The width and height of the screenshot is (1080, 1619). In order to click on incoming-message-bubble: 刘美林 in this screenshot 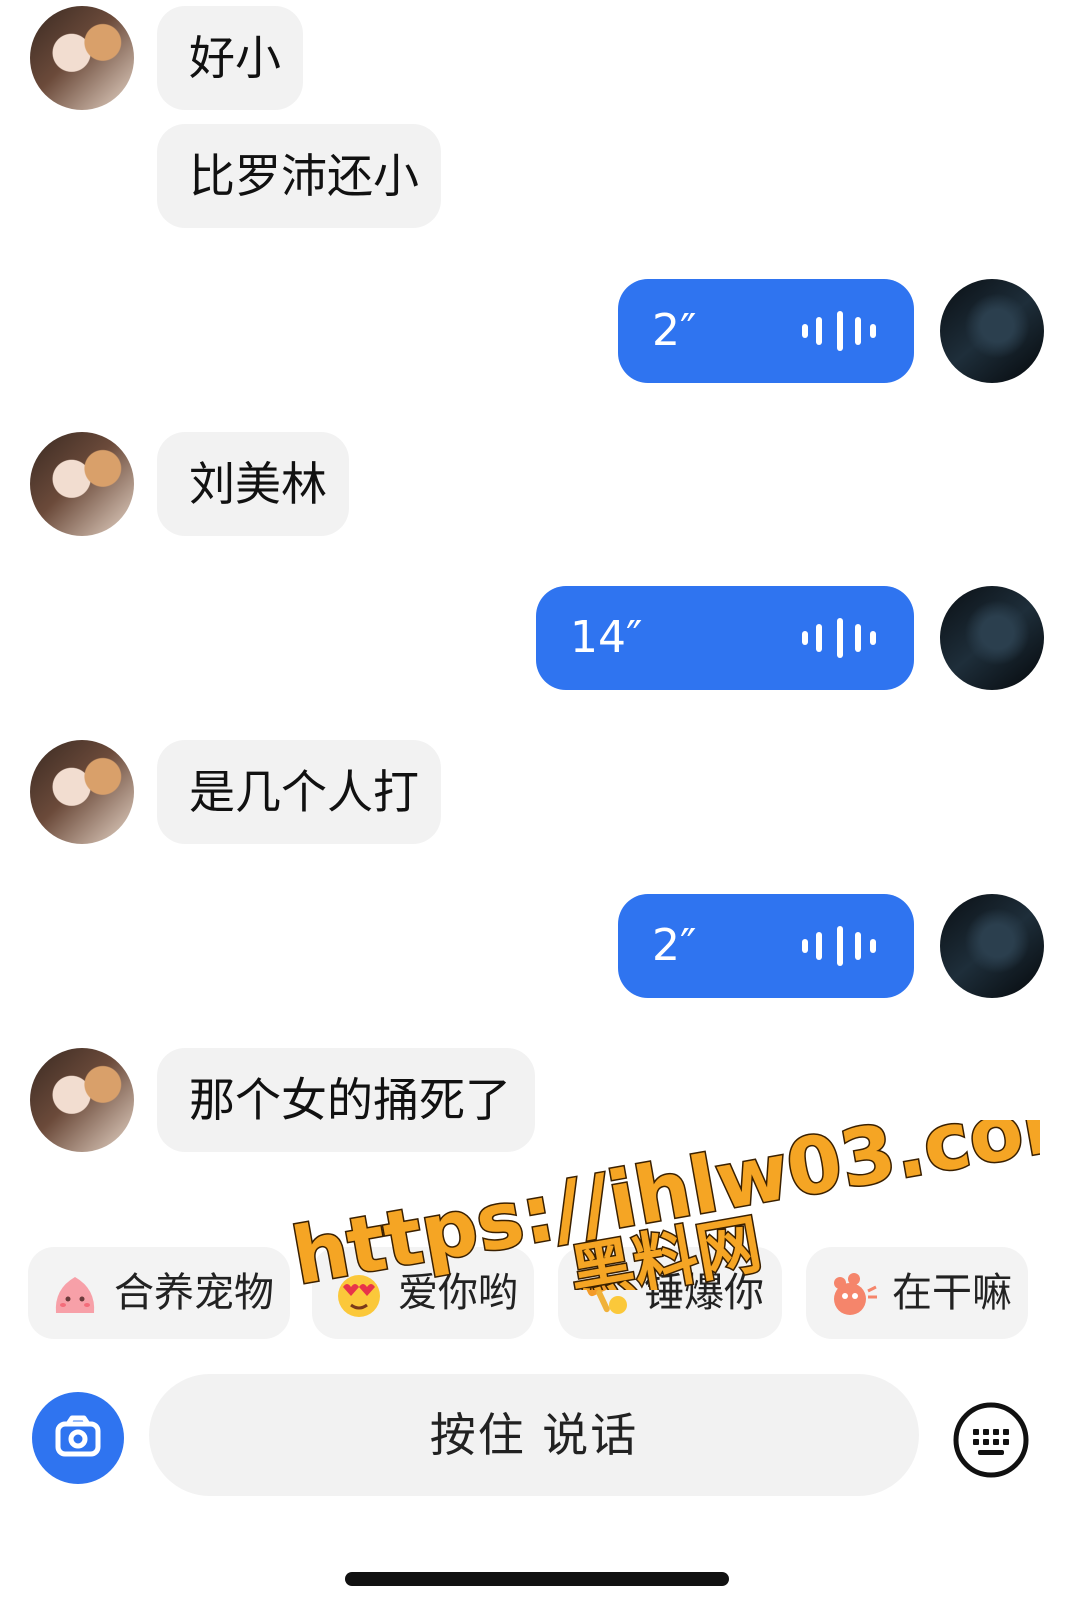, I will do `click(253, 484)`.